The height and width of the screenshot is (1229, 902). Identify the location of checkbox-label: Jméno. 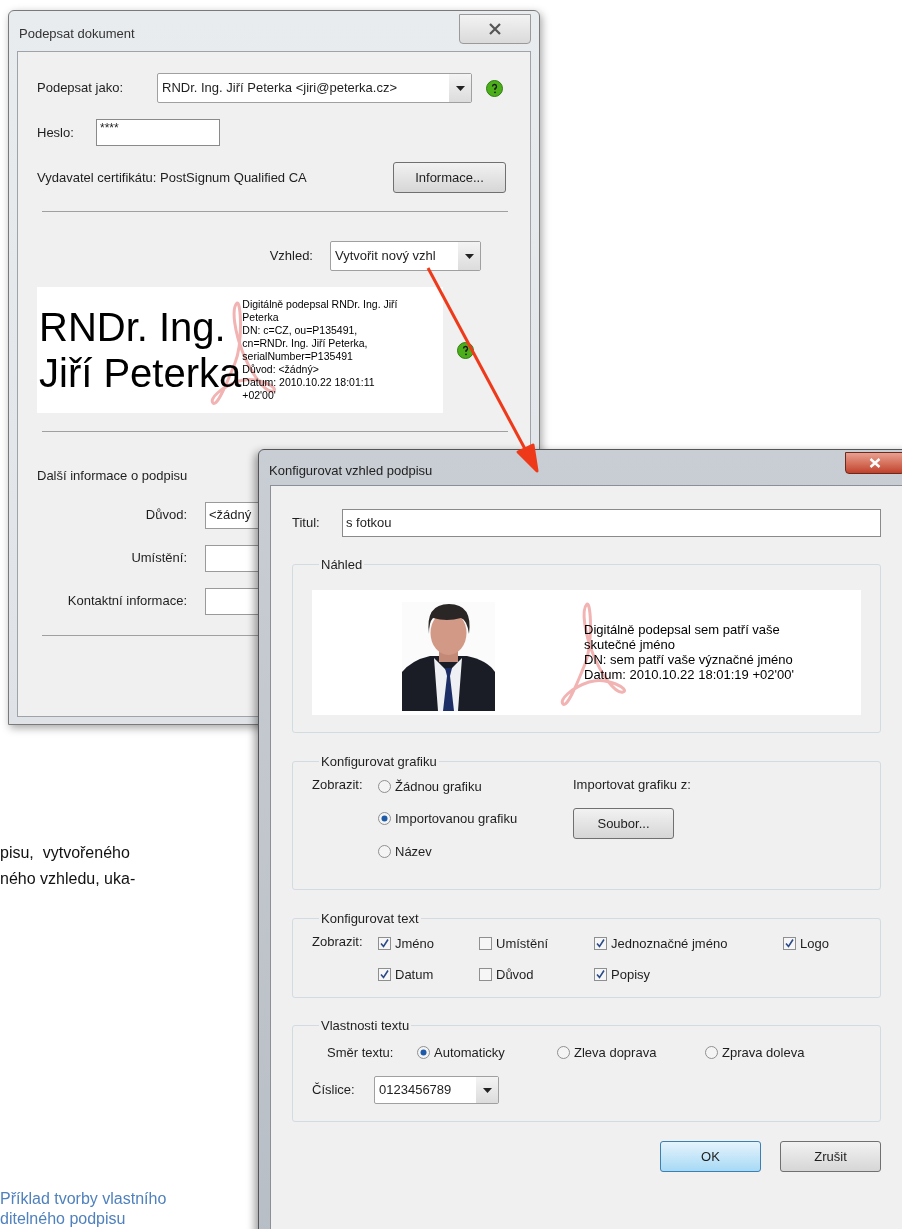
(415, 943).